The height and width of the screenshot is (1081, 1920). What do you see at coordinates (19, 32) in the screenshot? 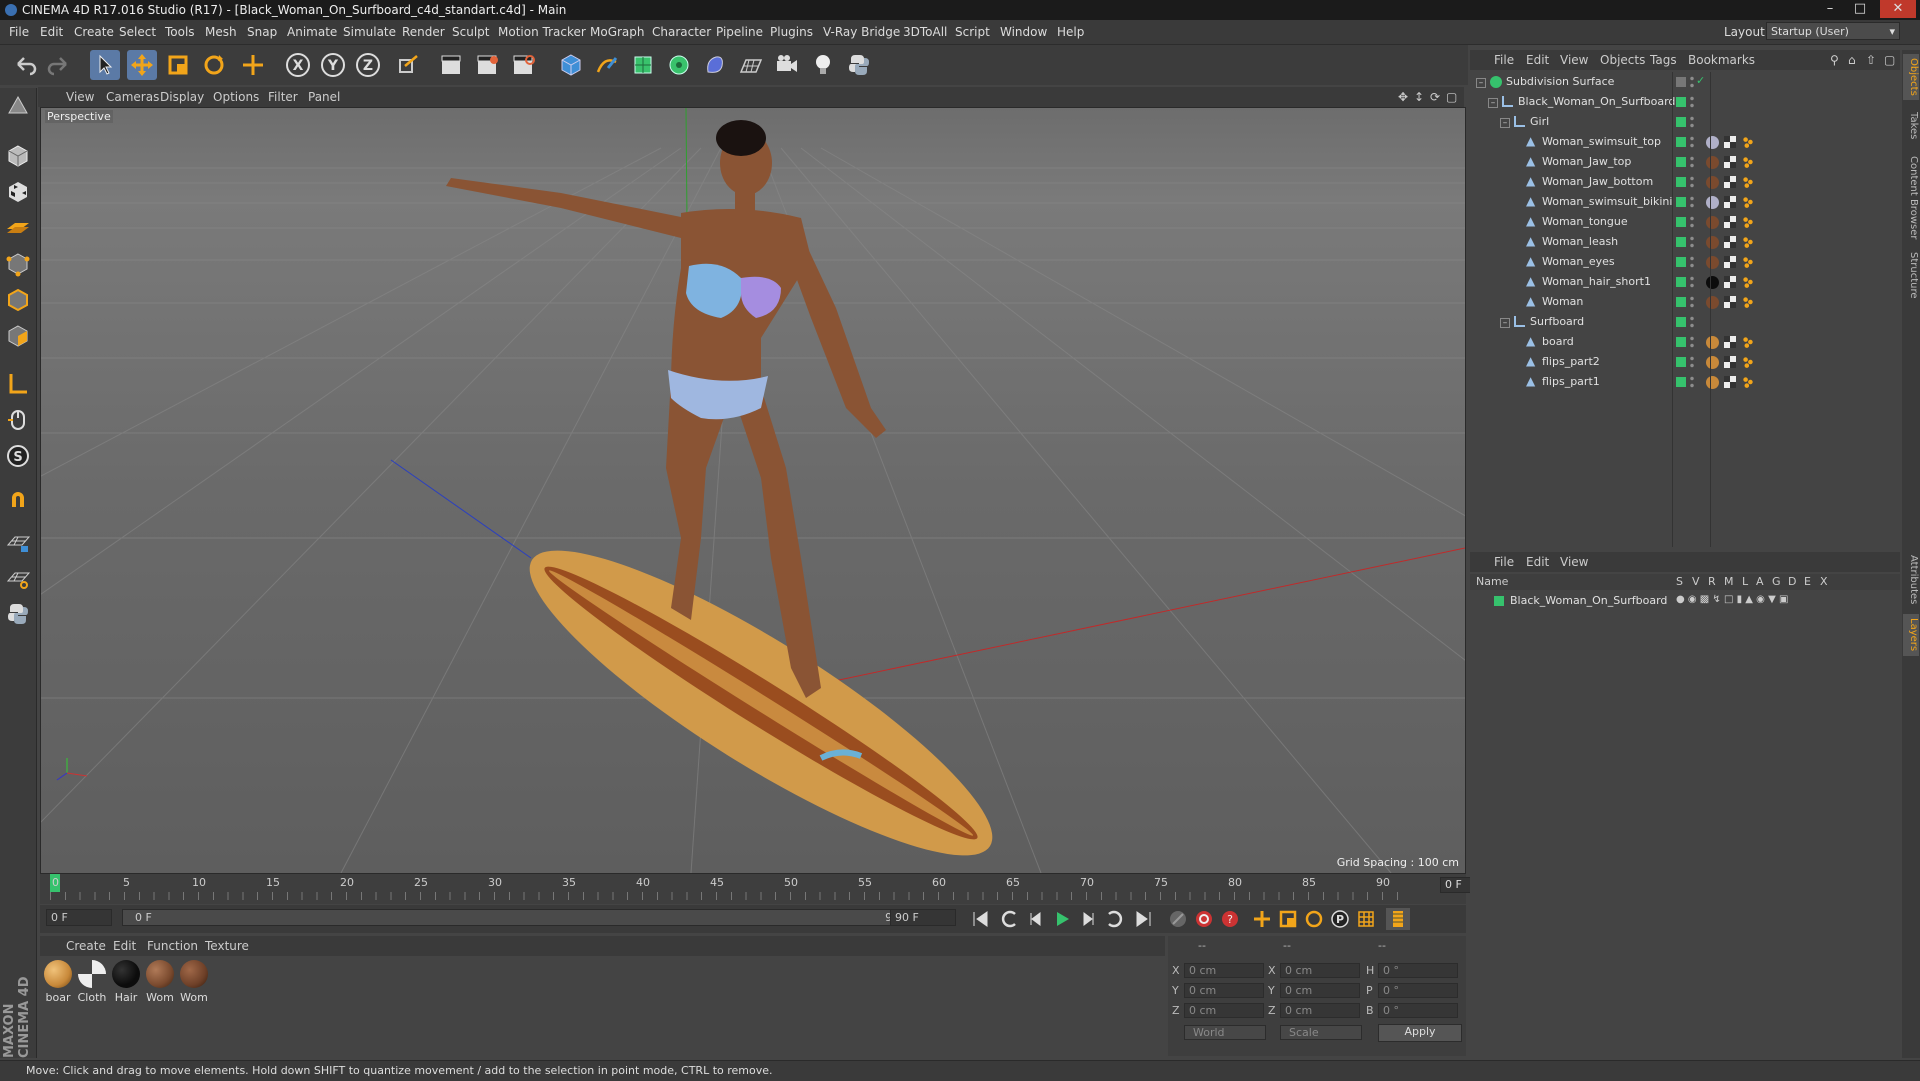
I see `menu-file: File` at bounding box center [19, 32].